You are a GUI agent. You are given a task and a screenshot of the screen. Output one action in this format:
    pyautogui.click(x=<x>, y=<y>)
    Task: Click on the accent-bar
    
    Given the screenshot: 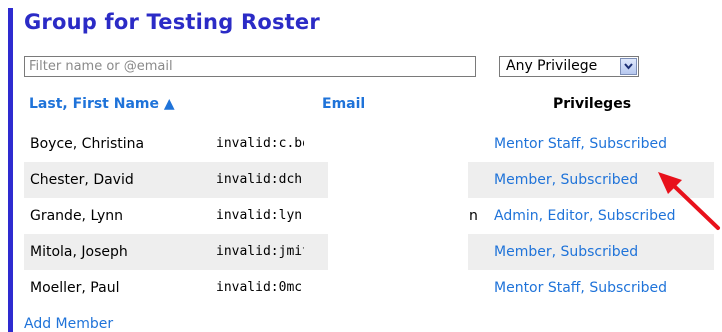 What is the action you would take?
    pyautogui.click(x=10, y=170)
    